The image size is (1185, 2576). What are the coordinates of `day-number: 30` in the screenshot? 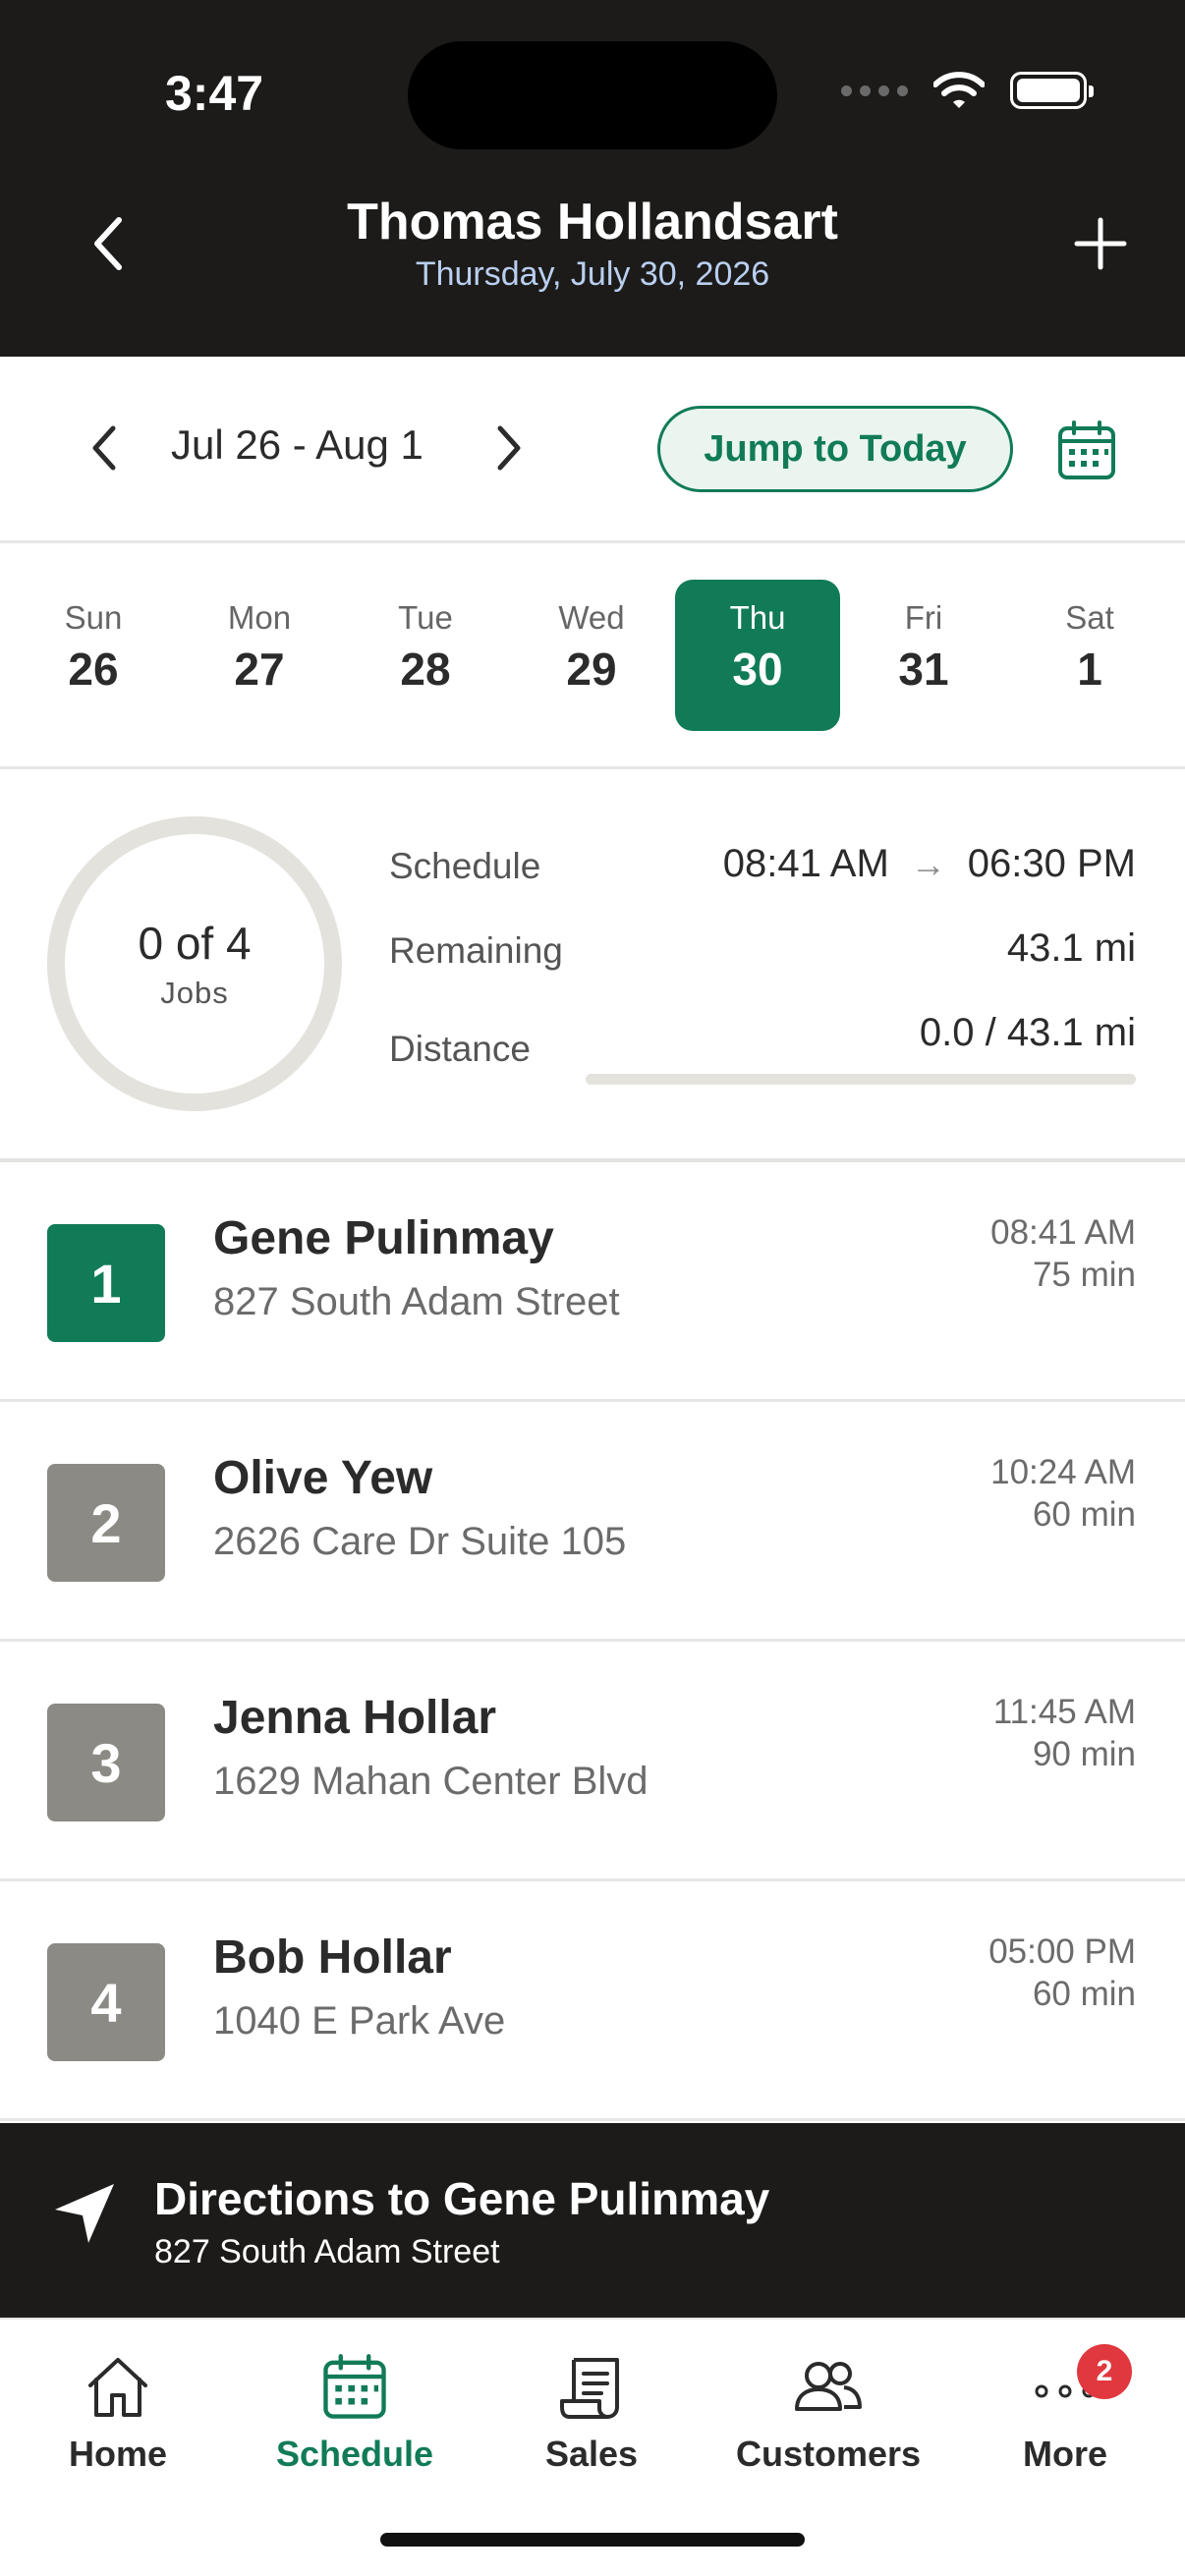 It's located at (757, 669).